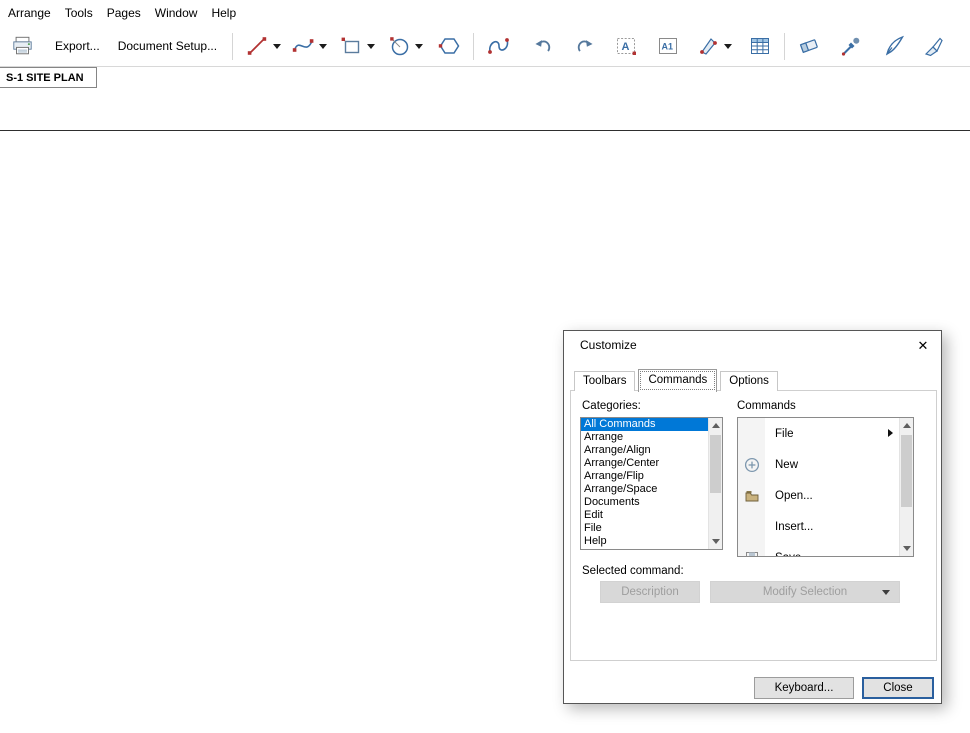 This screenshot has height=733, width=970. I want to click on dialog-titlebar: Customize ✕, so click(752, 346).